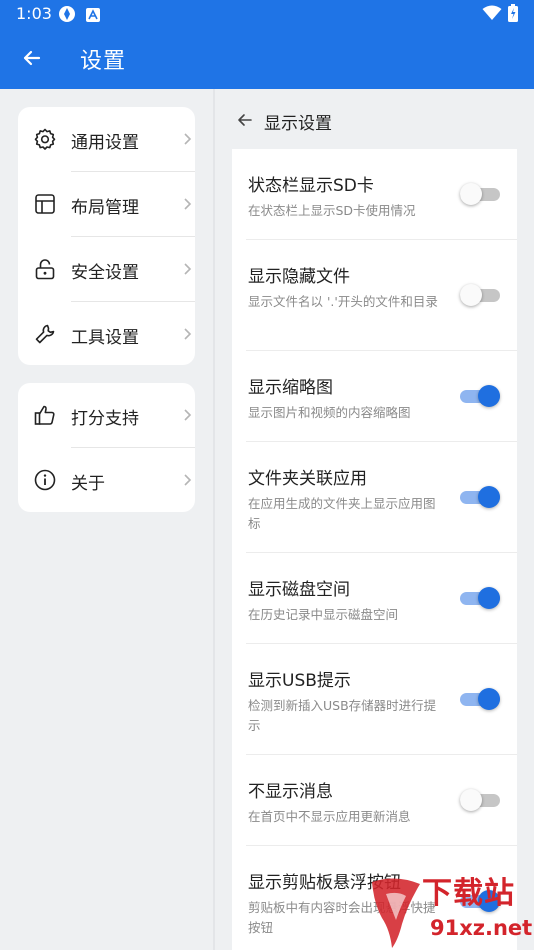 Image resolution: width=534 pixels, height=950 pixels. What do you see at coordinates (323, 614) in the screenshot?
I see `setting-desc: 在历史记录中显示磁盘空间` at bounding box center [323, 614].